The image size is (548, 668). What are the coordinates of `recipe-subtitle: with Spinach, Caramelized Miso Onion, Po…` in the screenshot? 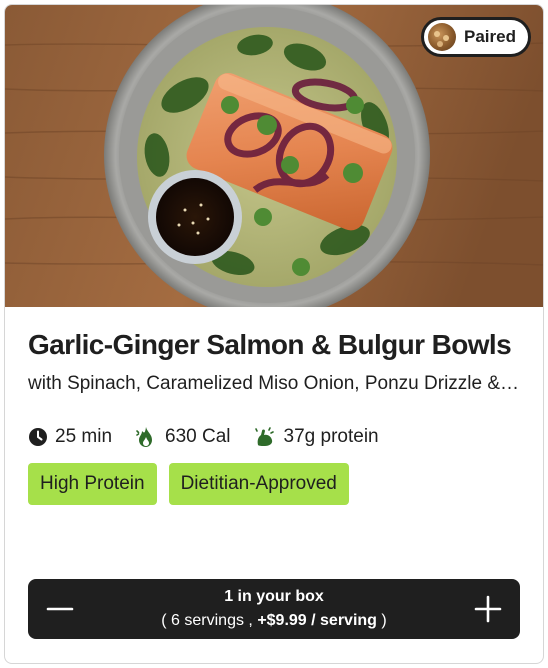 It's located at (275, 383).